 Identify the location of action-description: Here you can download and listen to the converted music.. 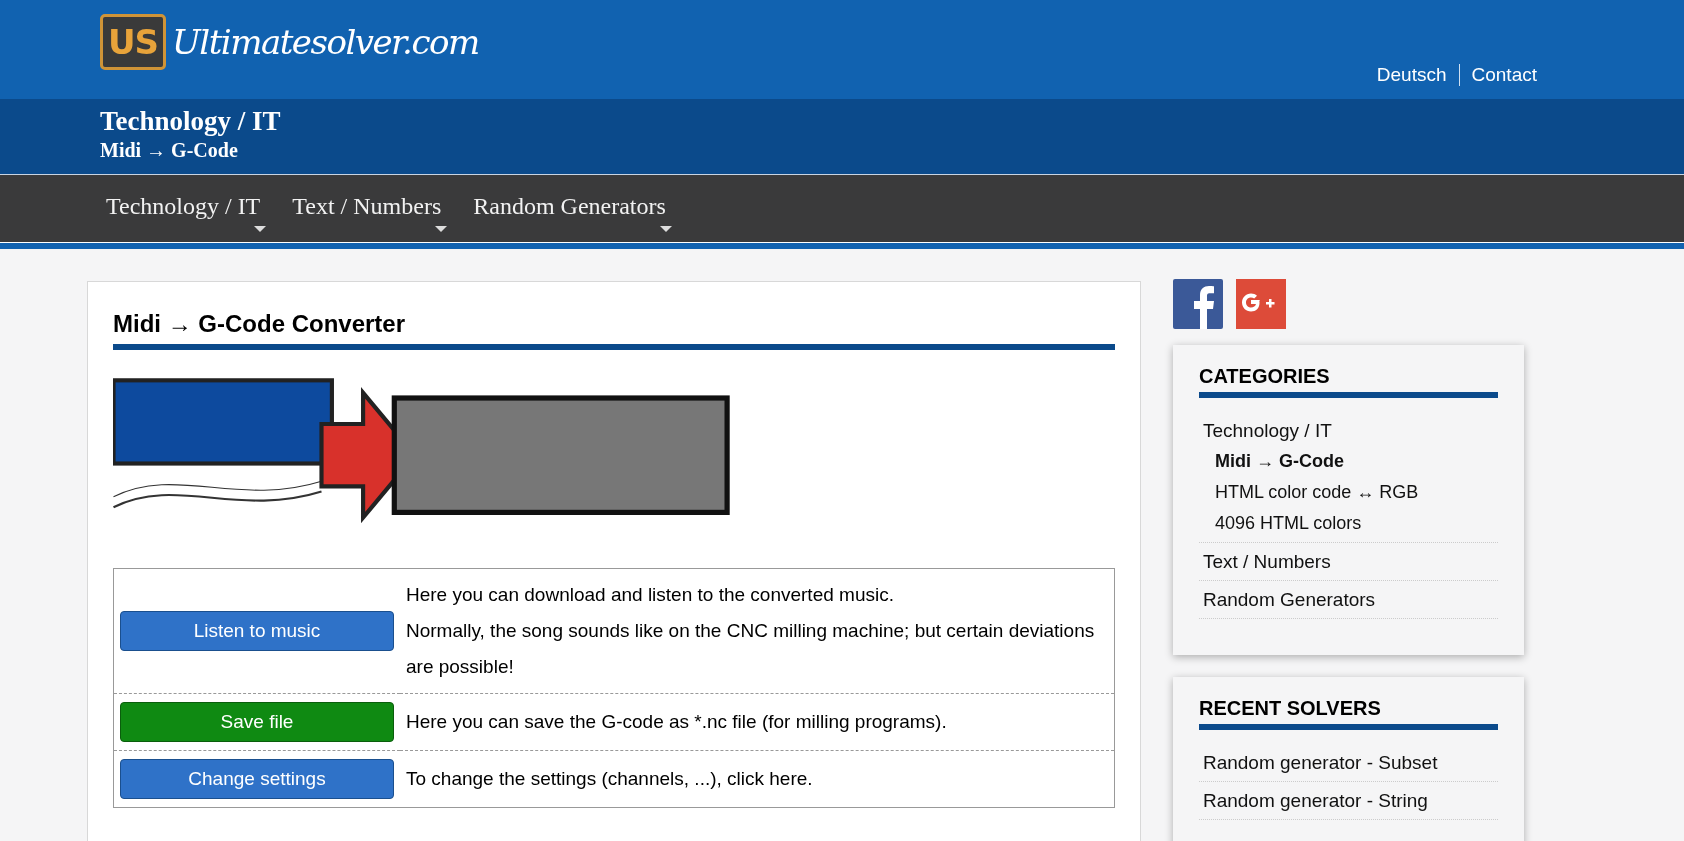
(650, 595).